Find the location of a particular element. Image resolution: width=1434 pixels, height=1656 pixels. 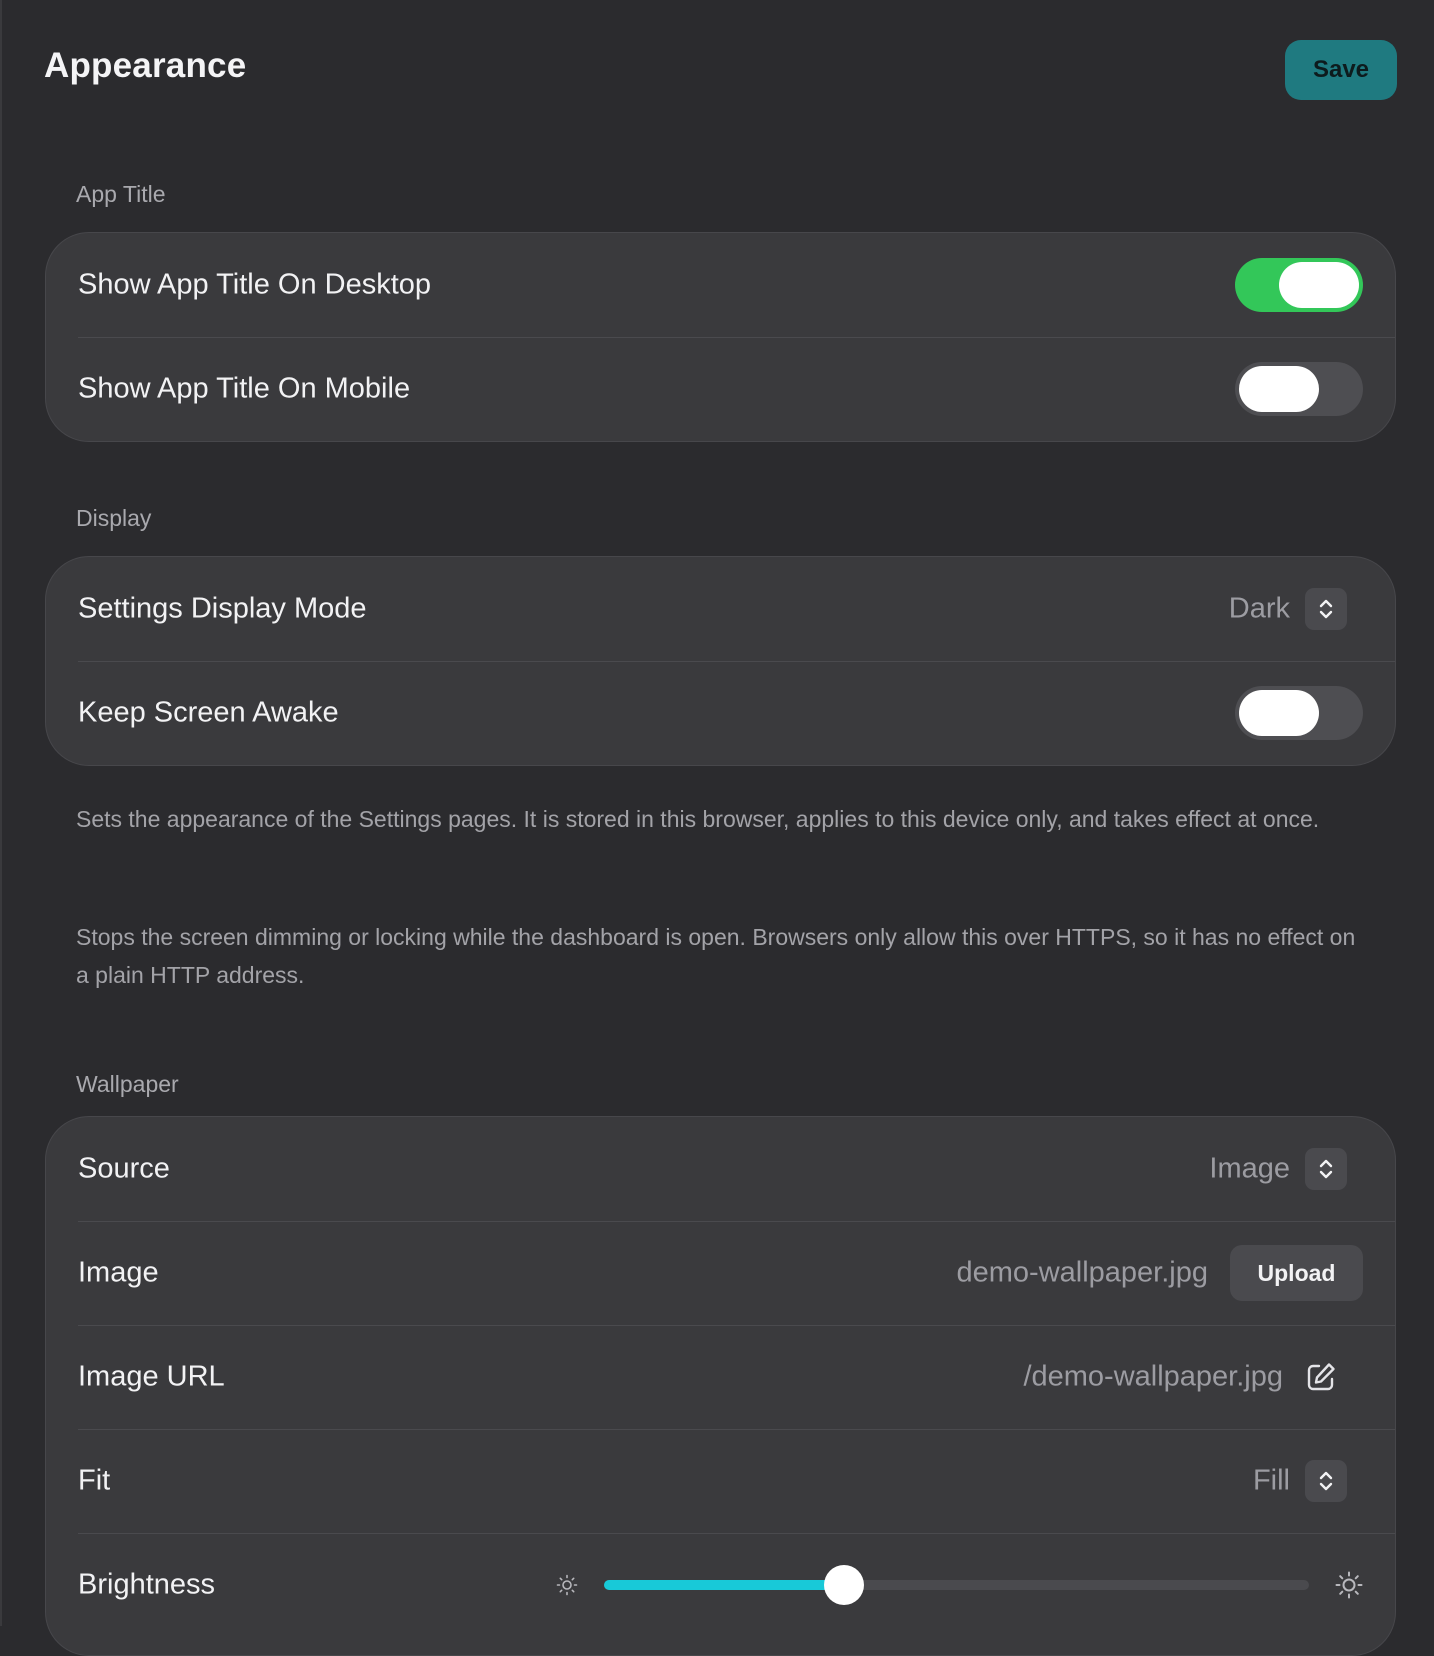

keep-screen-awake-toggle is located at coordinates (1299, 713).